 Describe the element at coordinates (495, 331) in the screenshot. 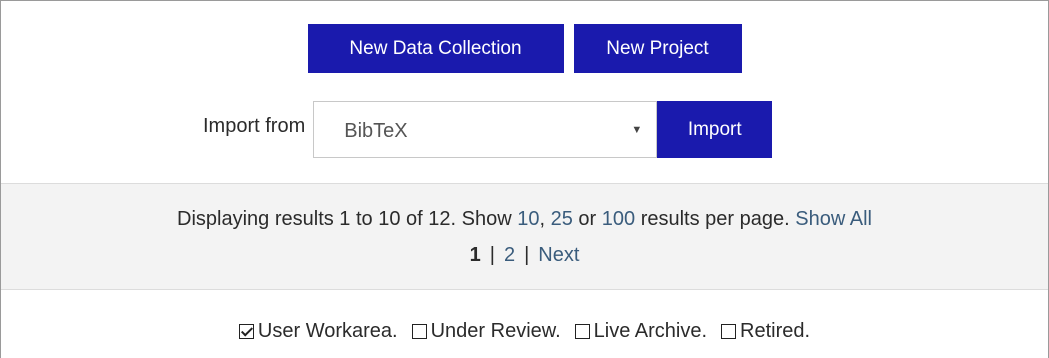

I see `filter-label: Under Review.` at that location.